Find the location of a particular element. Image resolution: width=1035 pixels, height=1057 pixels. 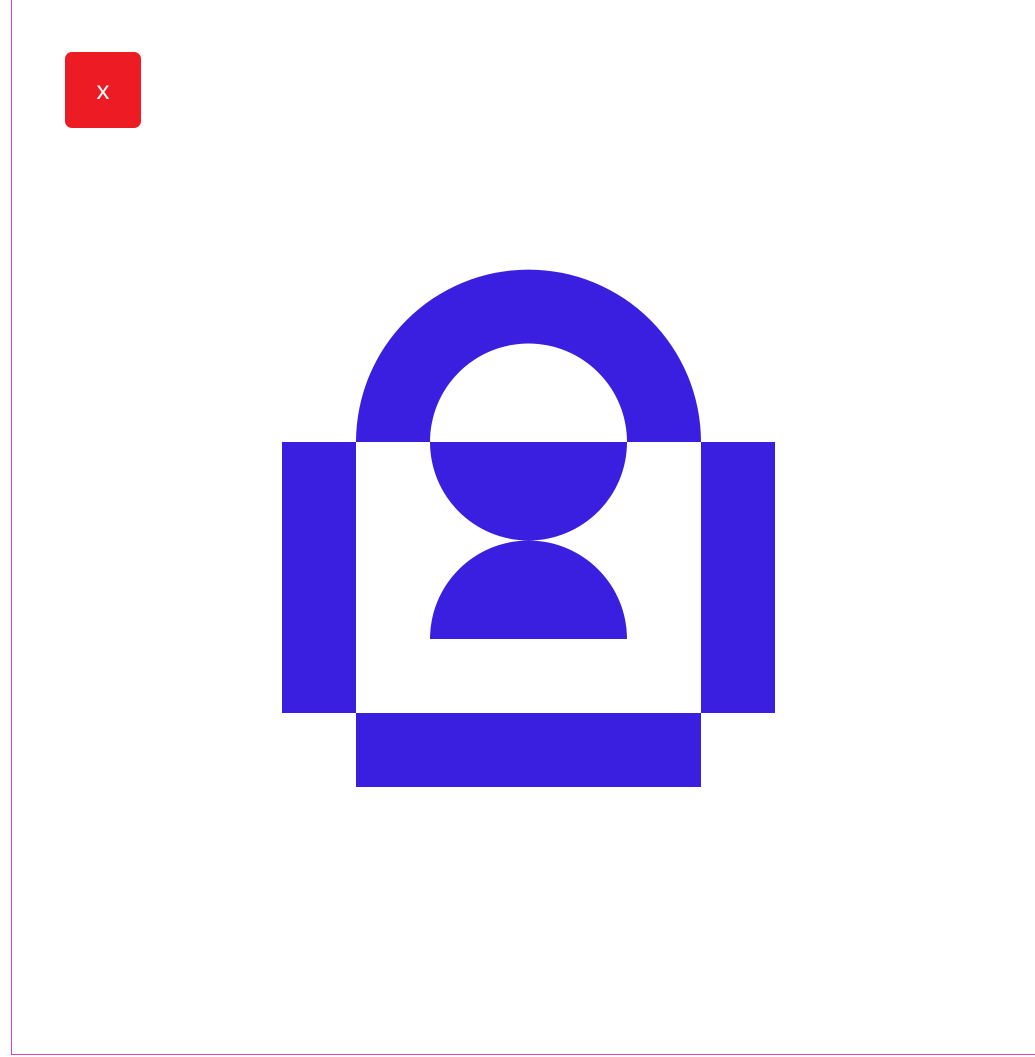

lock-body-left is located at coordinates (319, 577).